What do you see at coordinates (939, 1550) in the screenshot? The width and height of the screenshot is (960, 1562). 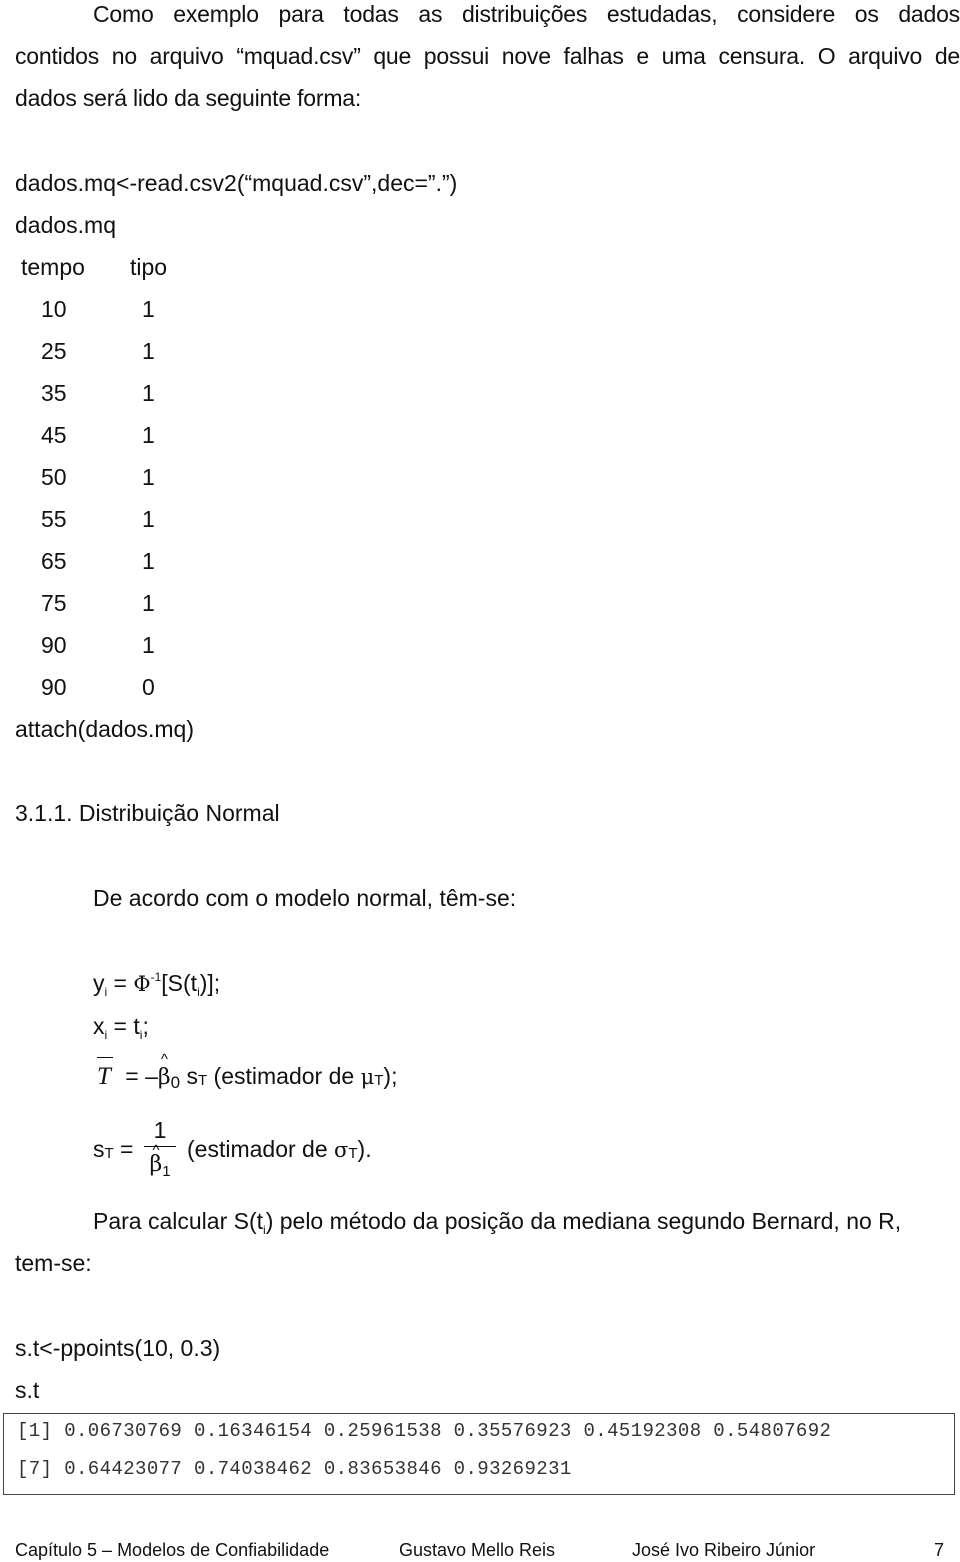 I see `footer-page-number: 7` at bounding box center [939, 1550].